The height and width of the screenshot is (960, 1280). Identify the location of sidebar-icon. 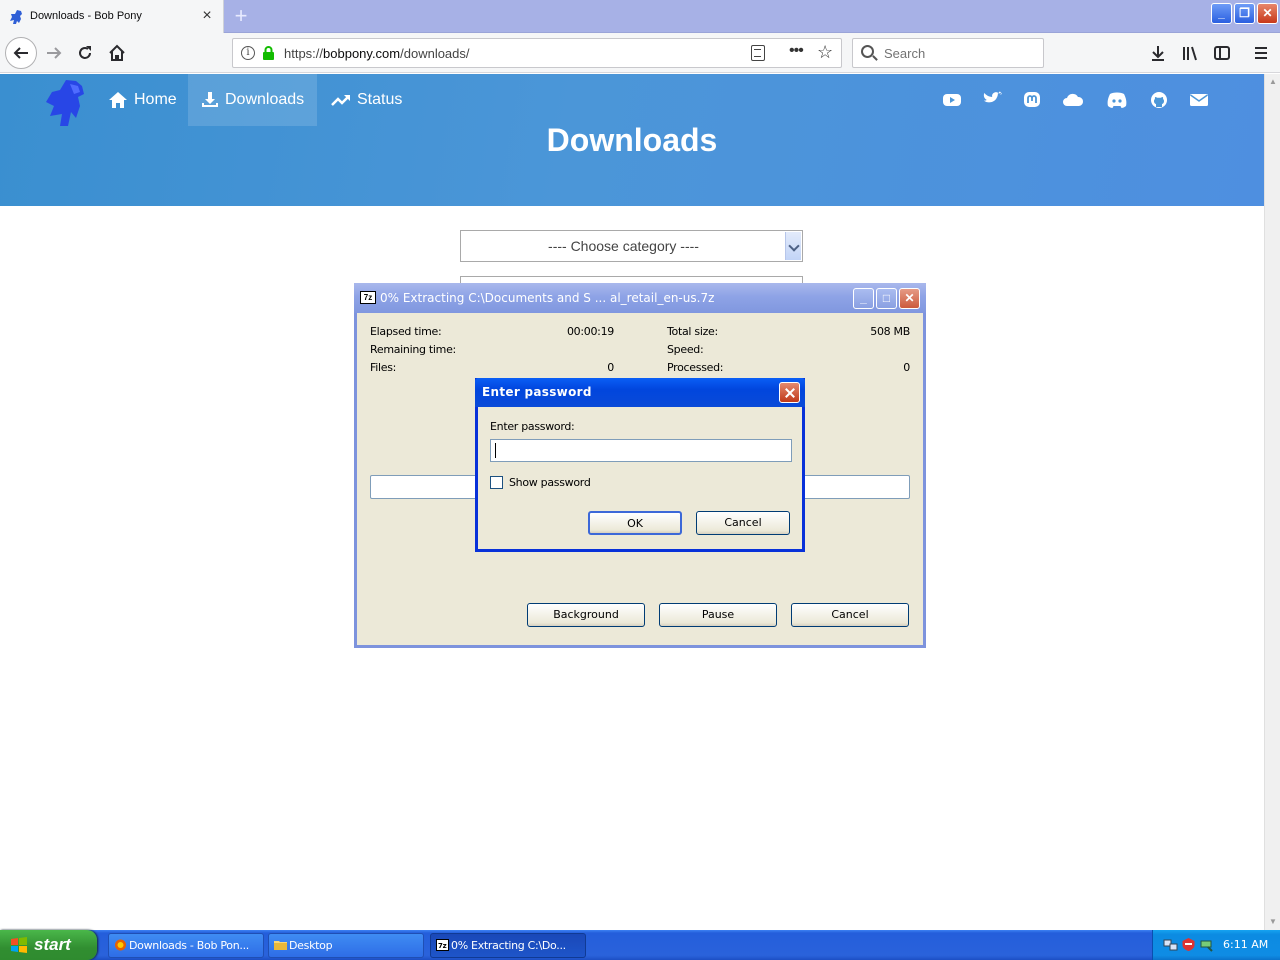
(1222, 53).